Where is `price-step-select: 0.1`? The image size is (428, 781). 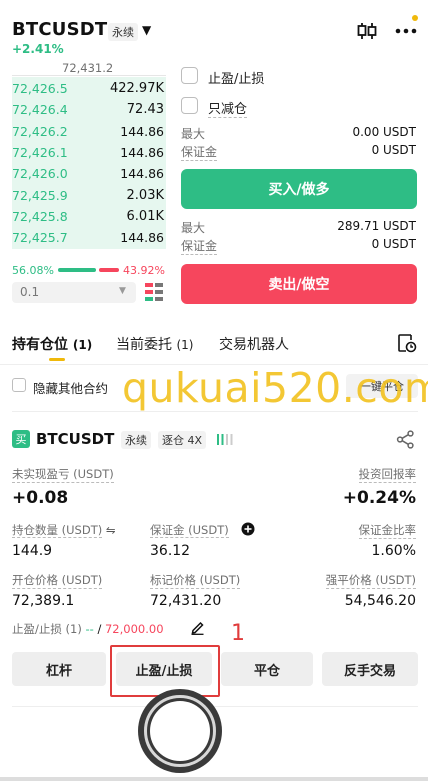
price-step-select: 0.1 is located at coordinates (74, 292).